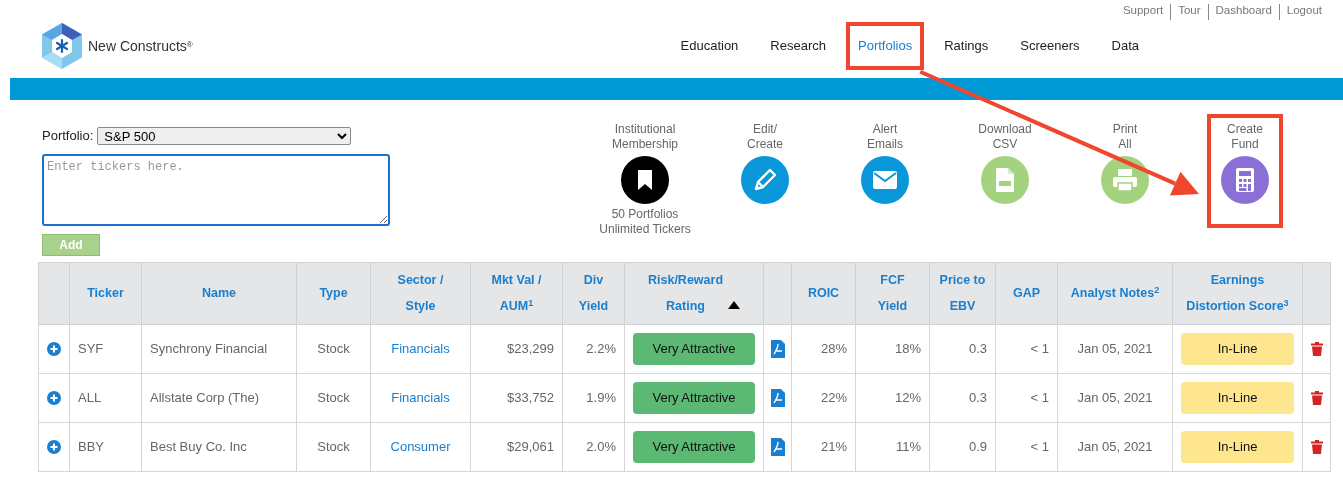  What do you see at coordinates (530, 397) in the screenshot?
I see `market-value-cell: $33,752` at bounding box center [530, 397].